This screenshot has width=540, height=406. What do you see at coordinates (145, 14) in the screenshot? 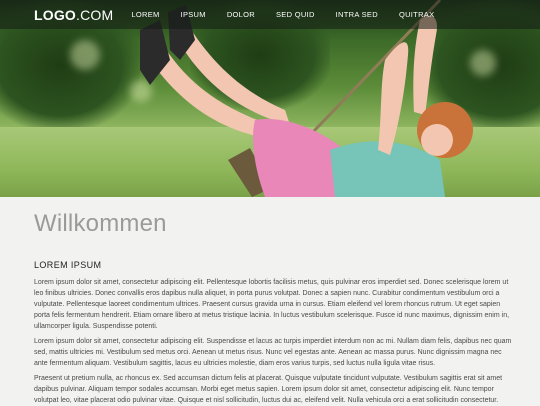
I see `menu-item-lorem: LOREM` at bounding box center [145, 14].